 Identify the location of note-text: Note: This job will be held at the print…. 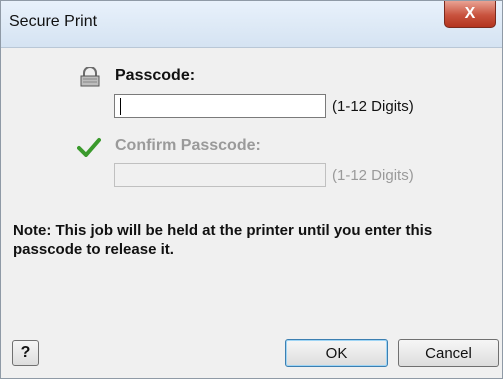
(223, 240).